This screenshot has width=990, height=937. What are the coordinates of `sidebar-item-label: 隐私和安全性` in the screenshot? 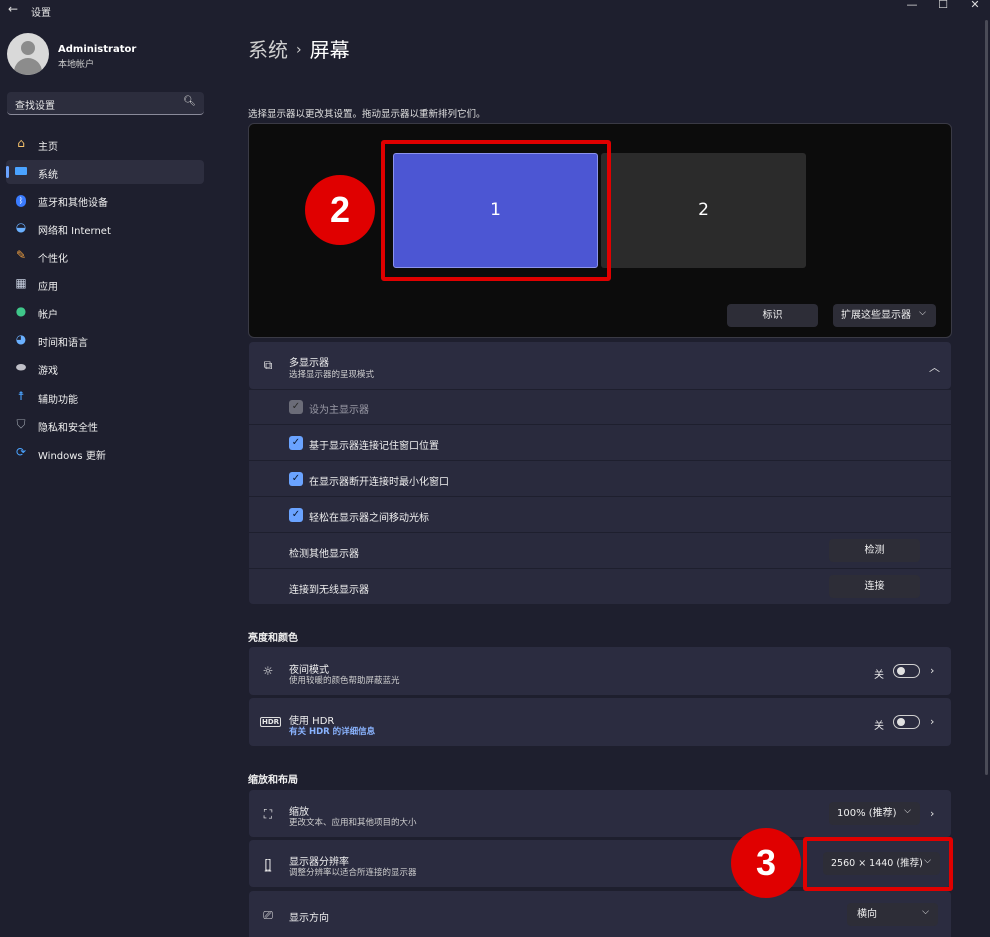 It's located at (68, 428).